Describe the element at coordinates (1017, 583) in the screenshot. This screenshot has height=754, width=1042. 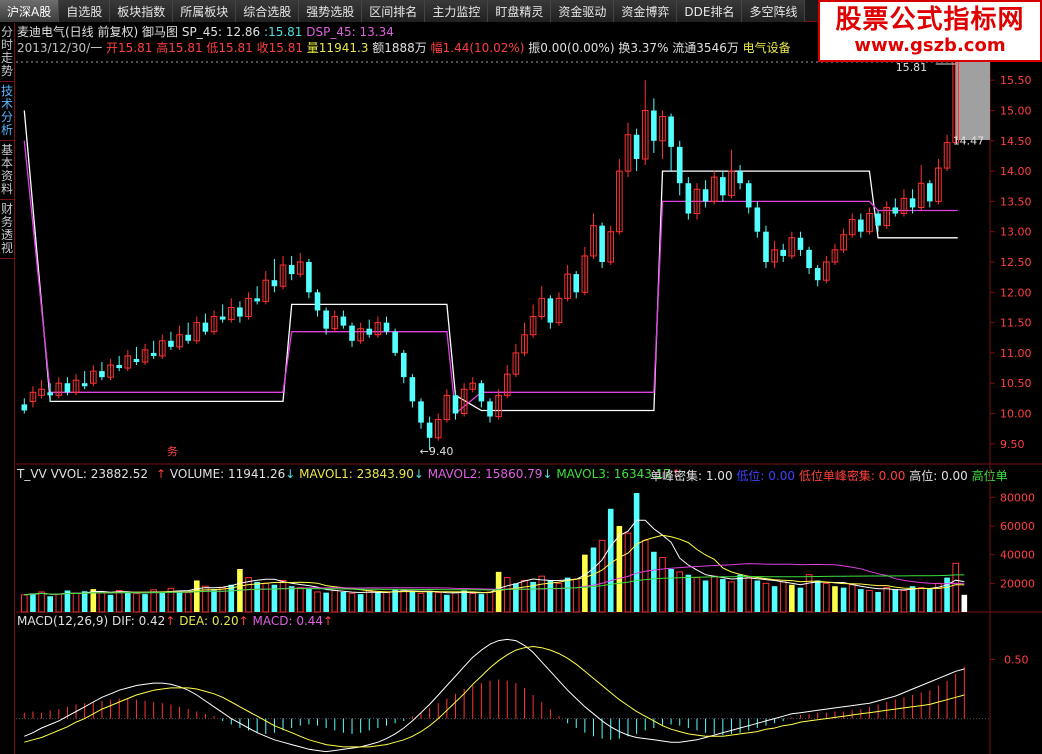
I see `volume-axis-label: 20000` at that location.